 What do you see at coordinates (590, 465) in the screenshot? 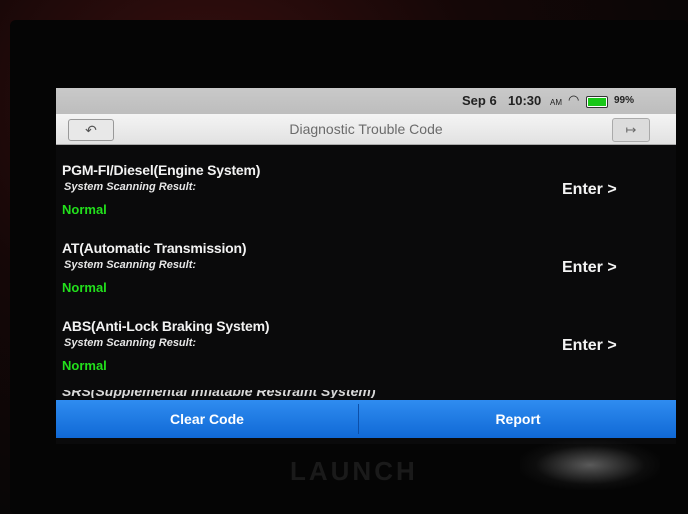
I see `light-glare` at bounding box center [590, 465].